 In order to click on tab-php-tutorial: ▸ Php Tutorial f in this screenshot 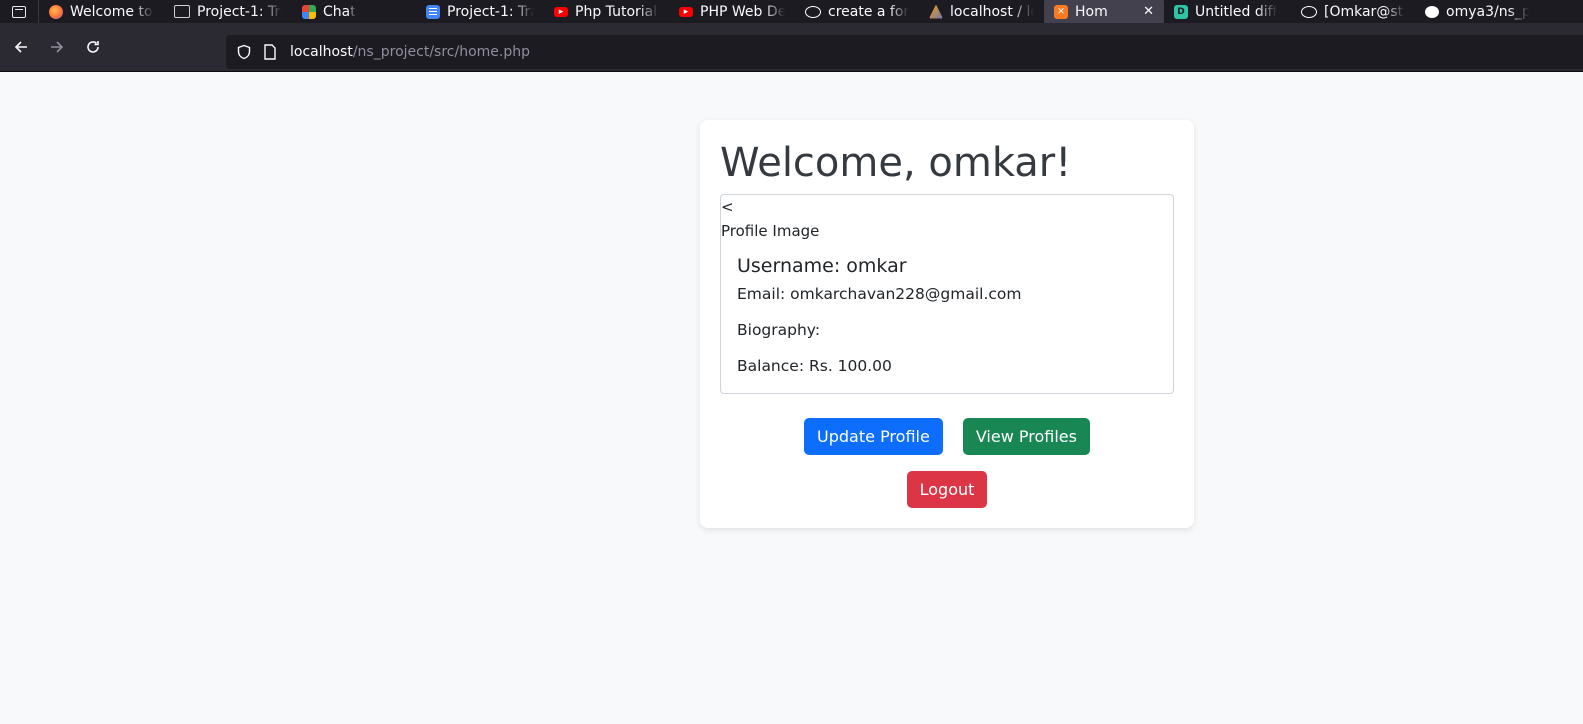, I will do `click(606, 11)`.